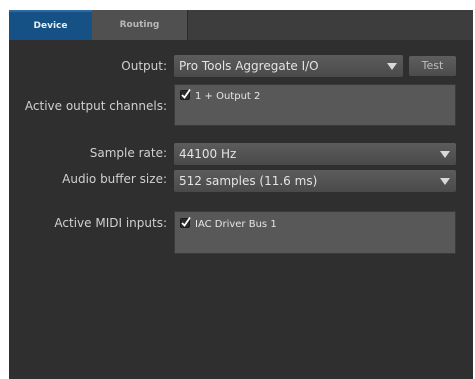 Image resolution: width=475 pixels, height=379 pixels. Describe the element at coordinates (144, 66) in the screenshot. I see `output-label: Output:` at that location.